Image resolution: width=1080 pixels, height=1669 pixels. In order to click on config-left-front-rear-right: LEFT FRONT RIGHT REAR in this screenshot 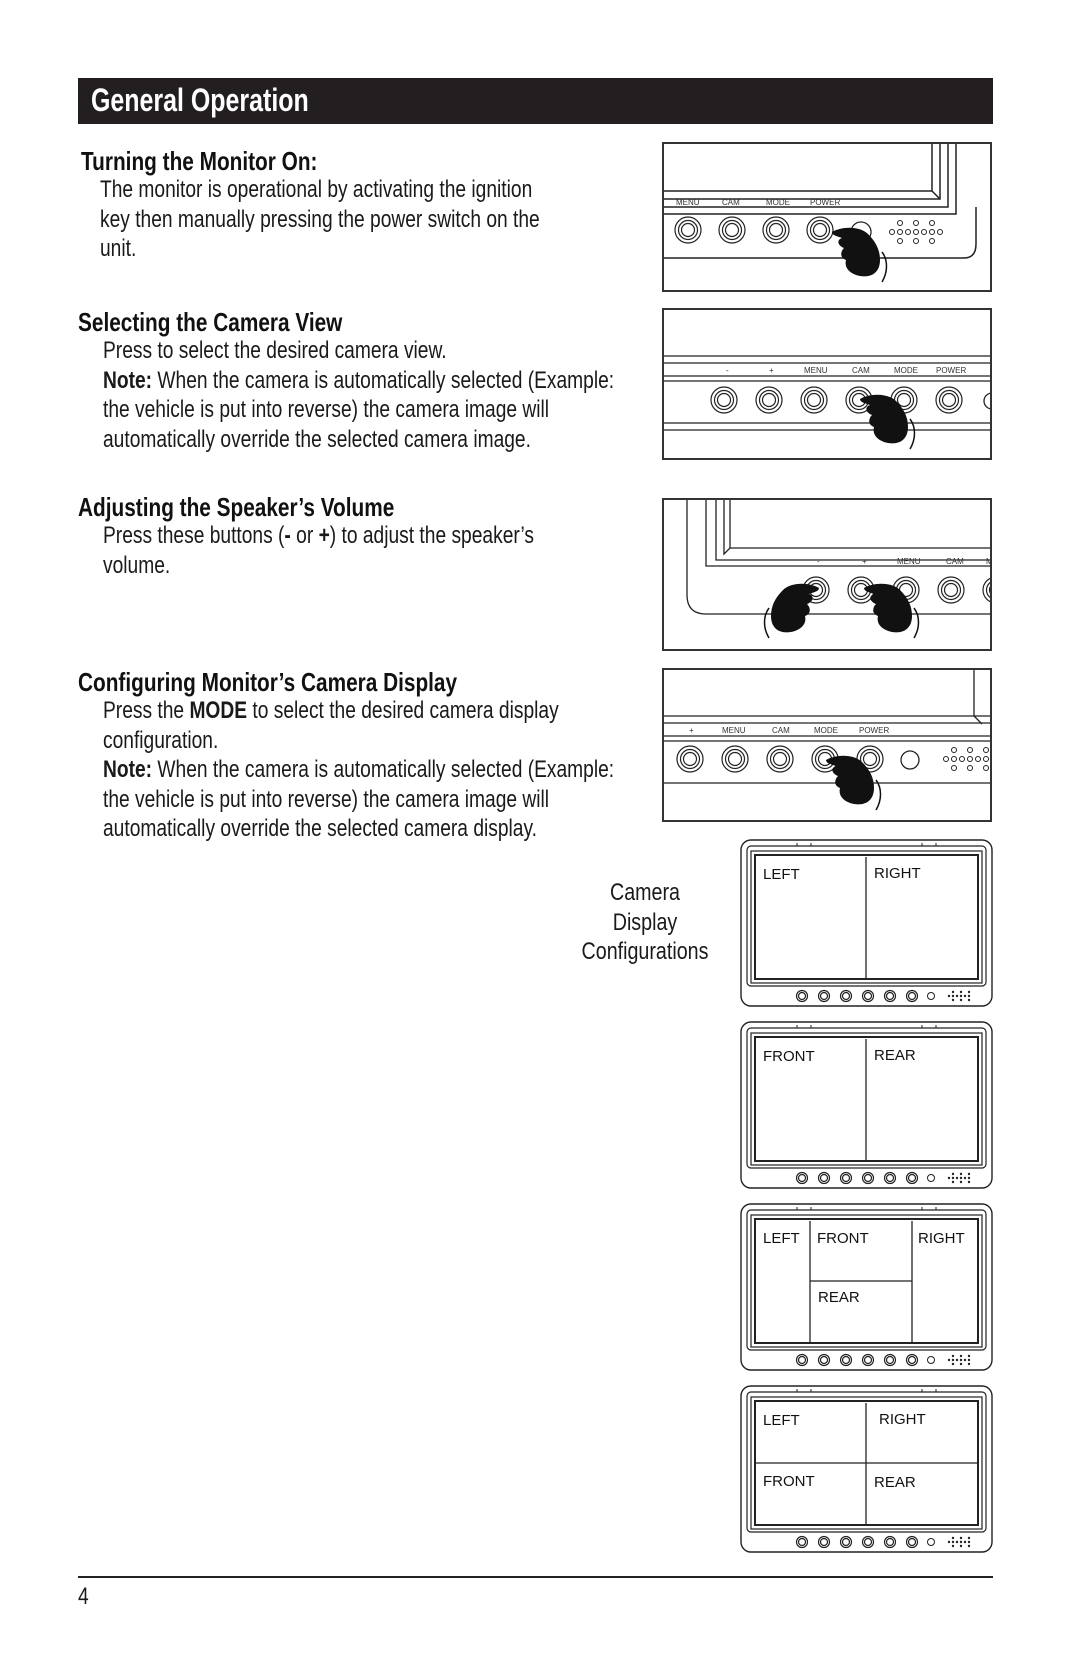, I will do `click(866, 1288)`.